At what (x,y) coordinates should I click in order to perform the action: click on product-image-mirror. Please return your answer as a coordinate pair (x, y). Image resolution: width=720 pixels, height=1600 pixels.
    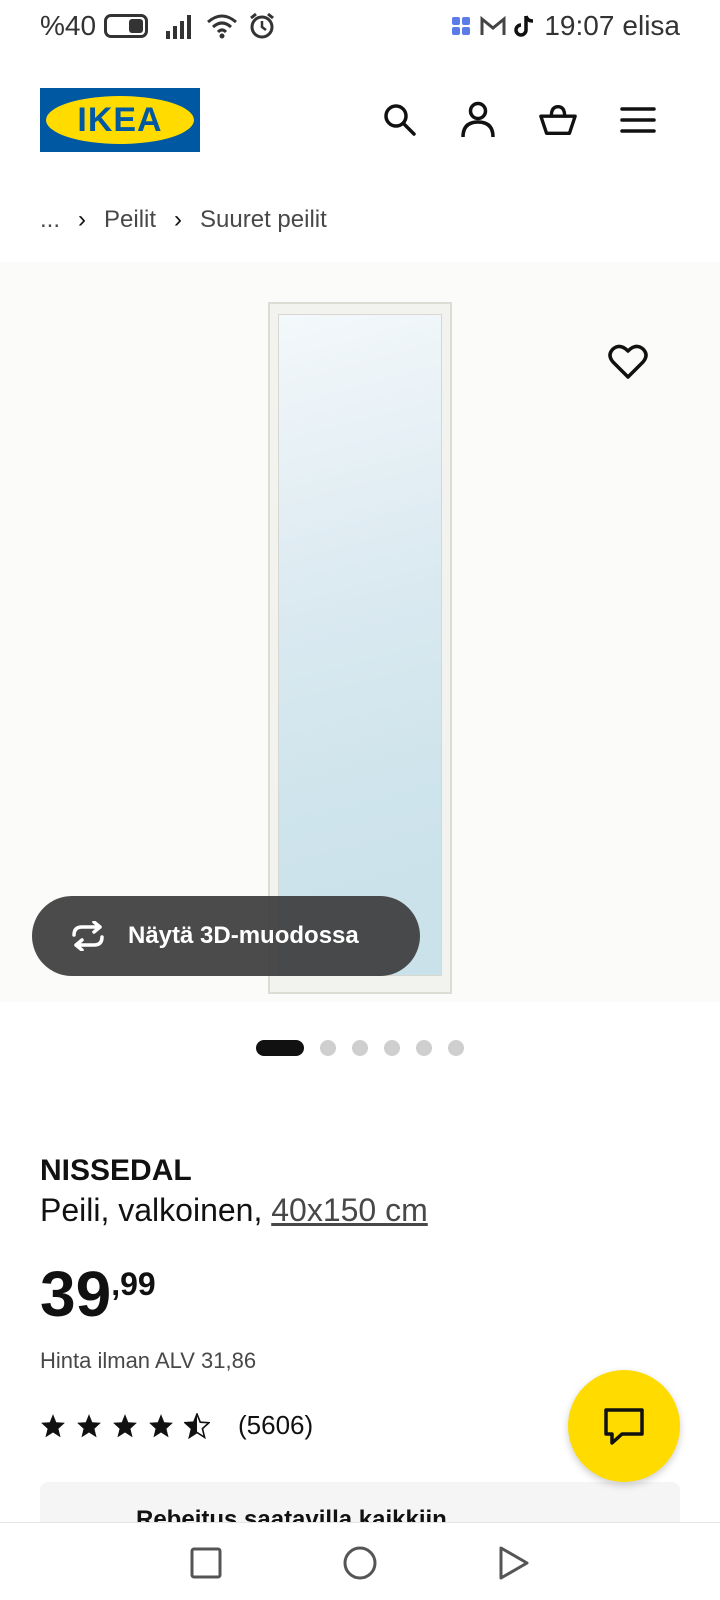
    Looking at the image, I should click on (360, 648).